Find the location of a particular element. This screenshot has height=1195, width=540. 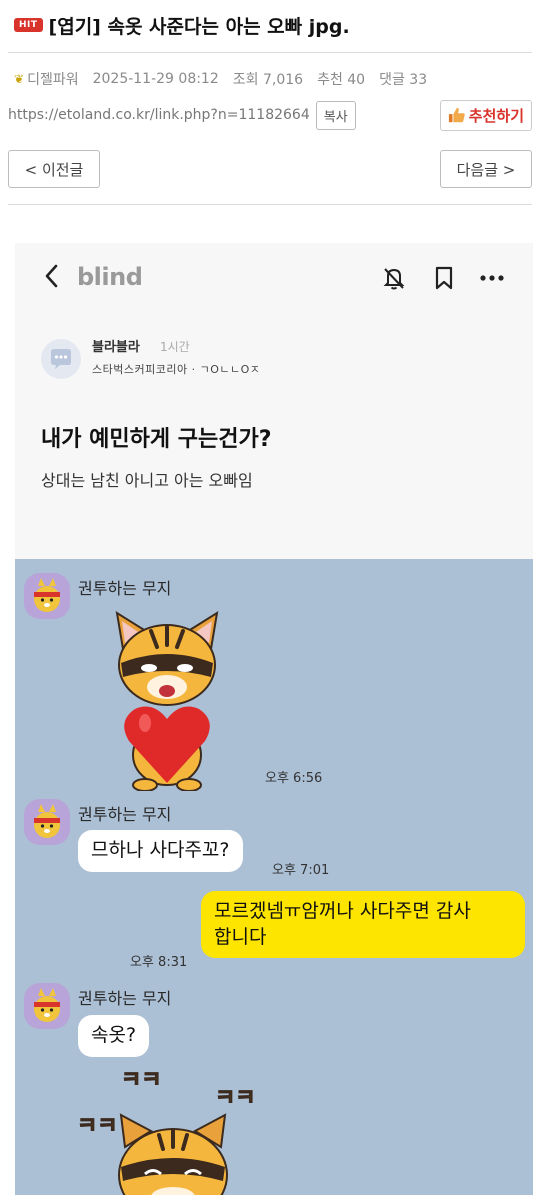

blind-author-company: 스타벅스커피코리아 · ㄱOㄴㄴOㅈ is located at coordinates (176, 369).